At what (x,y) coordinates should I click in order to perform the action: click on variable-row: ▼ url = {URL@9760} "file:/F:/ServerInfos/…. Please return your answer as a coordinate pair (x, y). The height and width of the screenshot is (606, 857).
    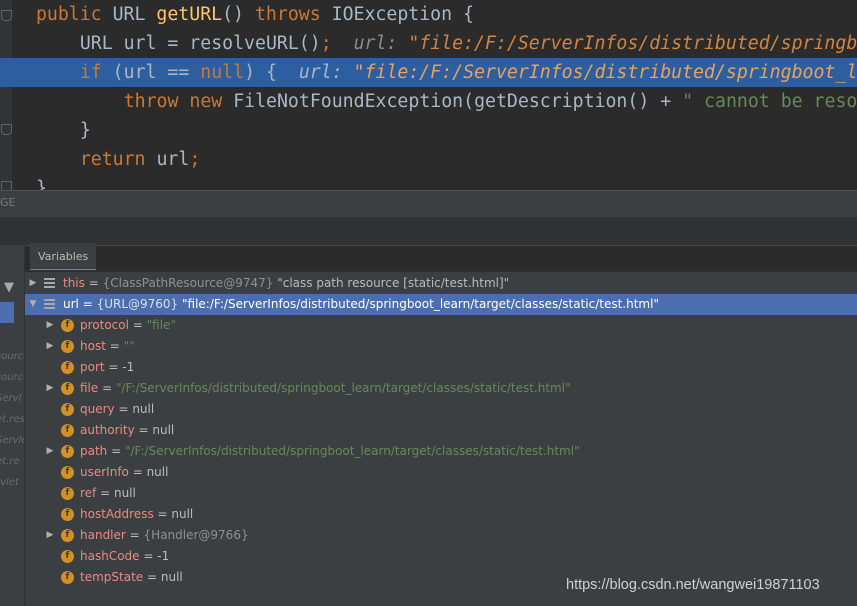
    Looking at the image, I should click on (441, 304).